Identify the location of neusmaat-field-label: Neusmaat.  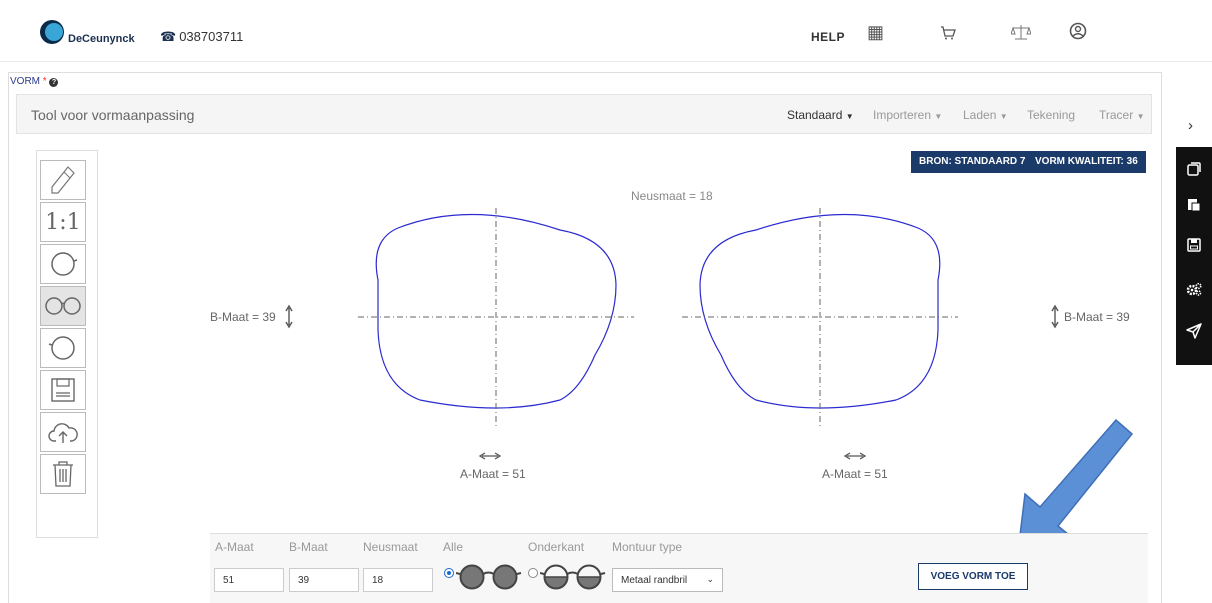
(390, 547).